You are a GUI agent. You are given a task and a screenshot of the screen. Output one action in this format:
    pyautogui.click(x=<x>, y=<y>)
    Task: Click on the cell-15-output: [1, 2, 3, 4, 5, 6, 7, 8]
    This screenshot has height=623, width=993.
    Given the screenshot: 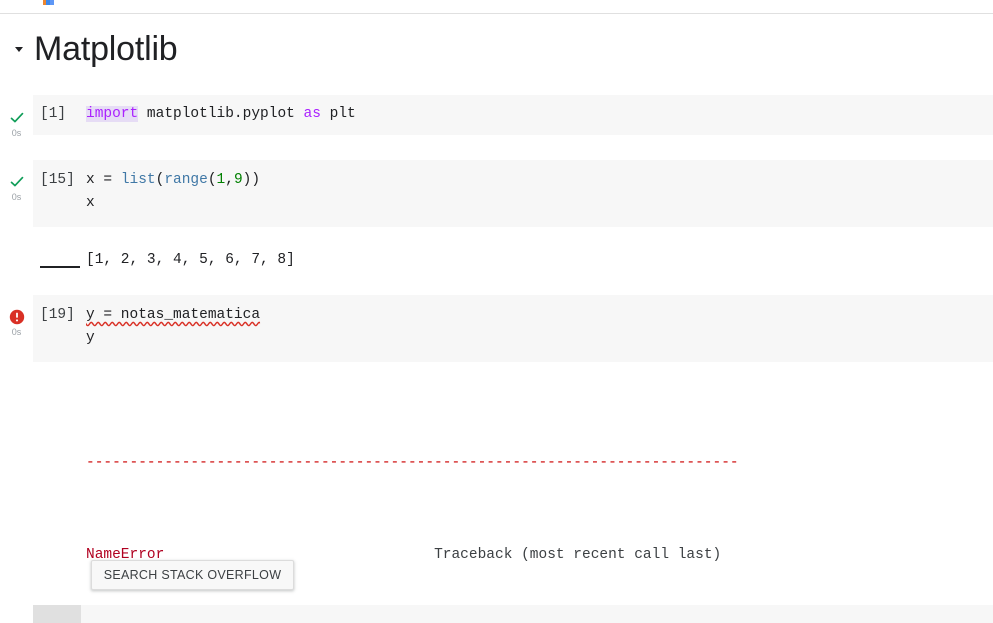 What is the action you would take?
    pyautogui.click(x=513, y=260)
    